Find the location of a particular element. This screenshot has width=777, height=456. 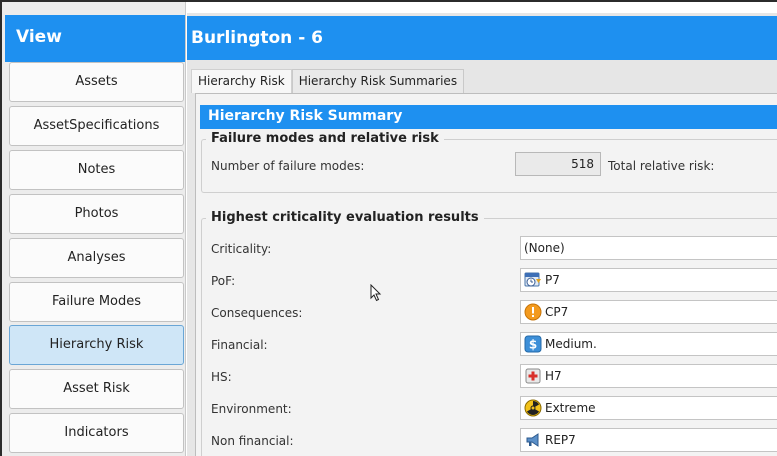

failure-modes-count-field: 518 is located at coordinates (558, 164).